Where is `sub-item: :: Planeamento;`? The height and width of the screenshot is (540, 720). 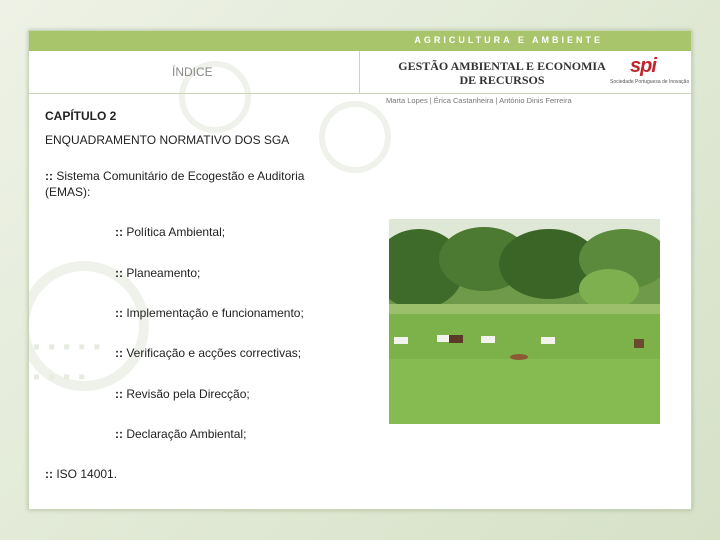
sub-item: :: Planeamento; is located at coordinates (157, 273).